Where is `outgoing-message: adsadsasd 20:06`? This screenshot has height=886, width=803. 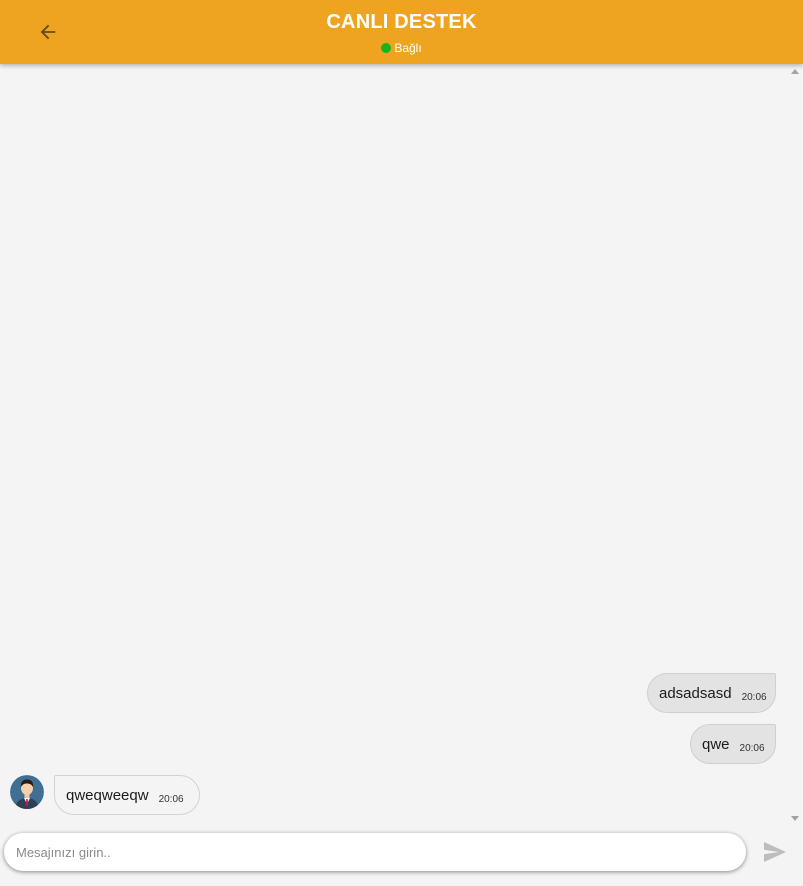
outgoing-message: adsadsasd 20:06 is located at coordinates (711, 693).